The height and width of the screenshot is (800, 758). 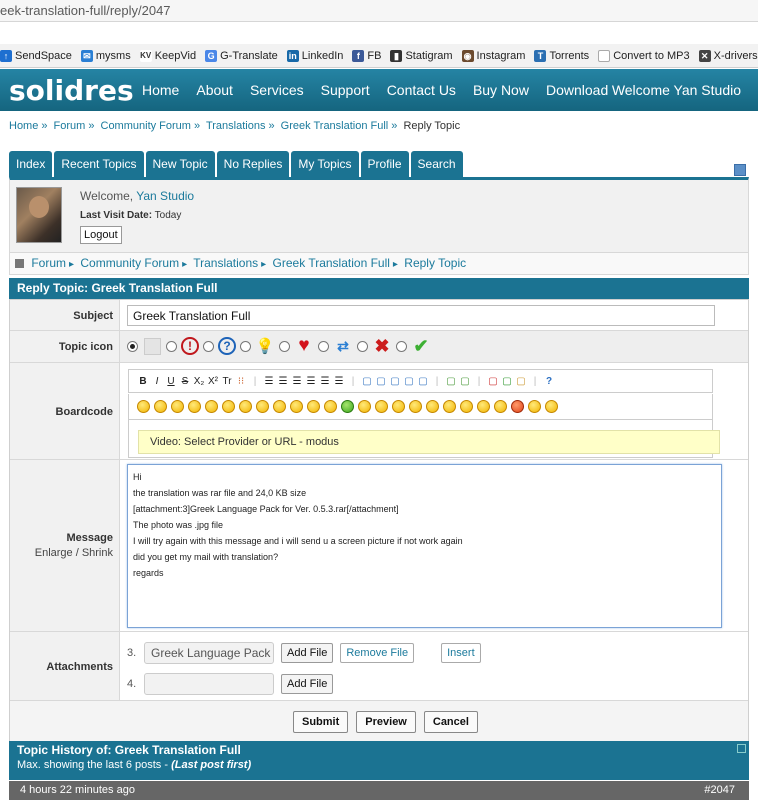 I want to click on tab-recent-topics: Recent Topics, so click(x=99, y=164).